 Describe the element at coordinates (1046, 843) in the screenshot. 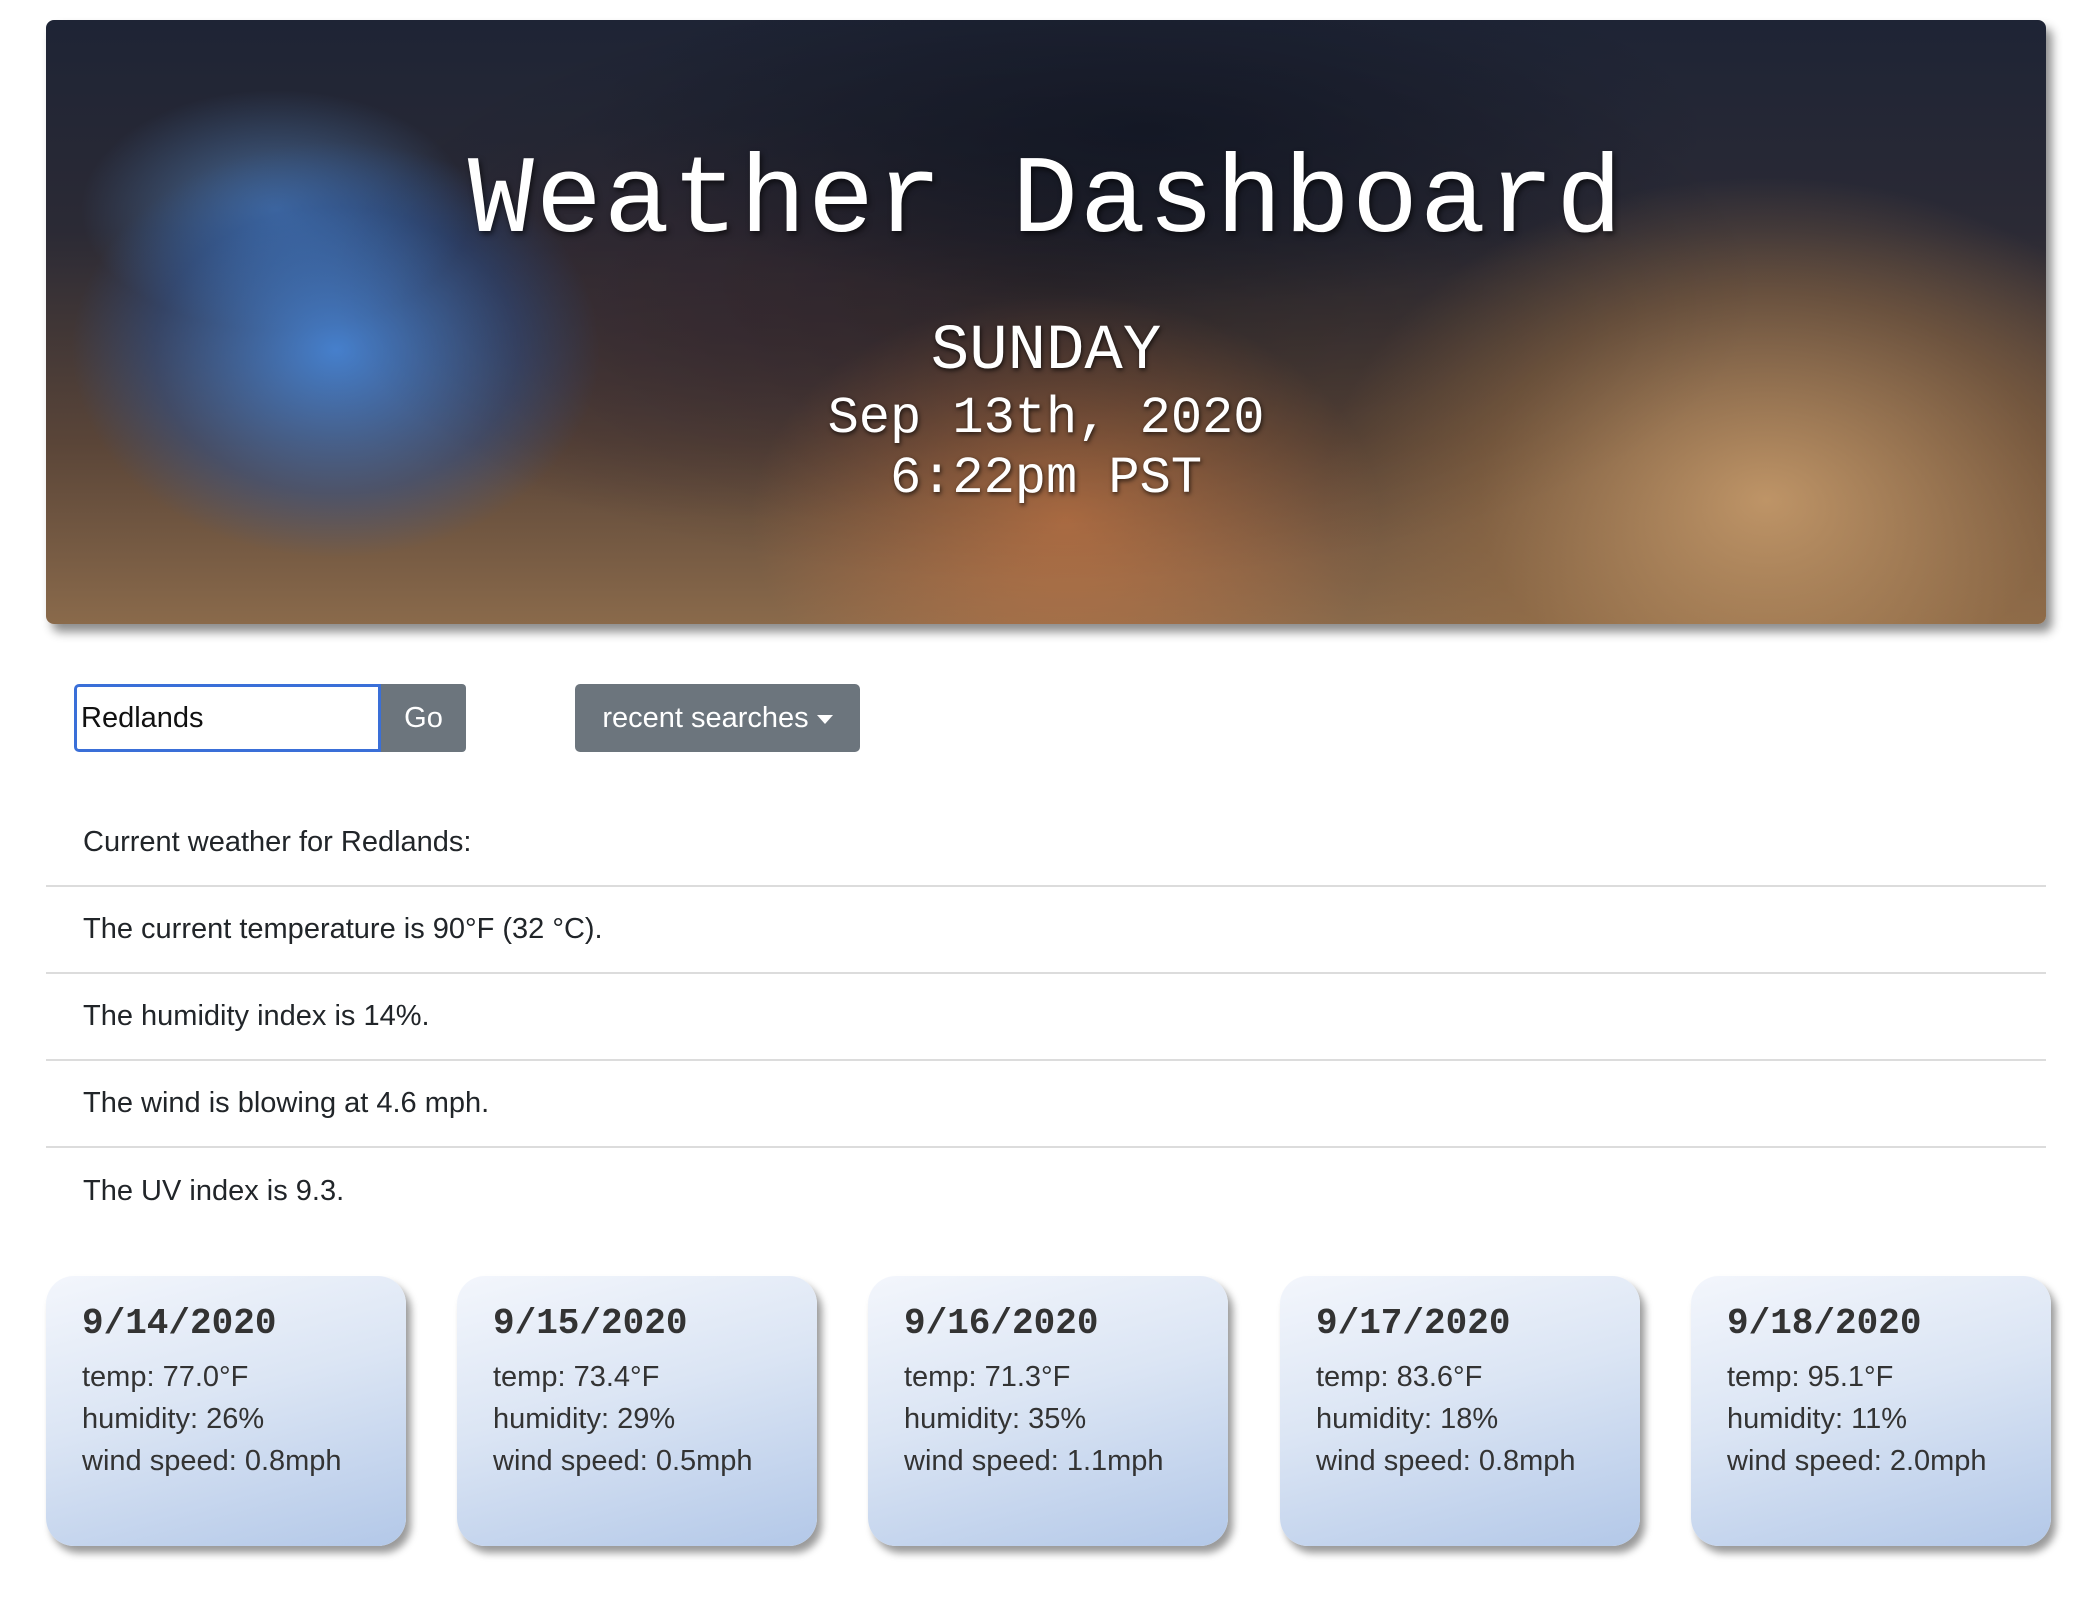

I see `current-weather-heading: Current weather for Redlands:` at that location.